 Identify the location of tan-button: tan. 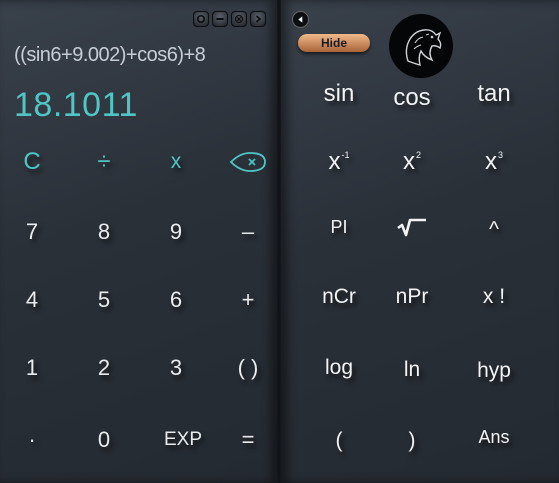
(494, 94).